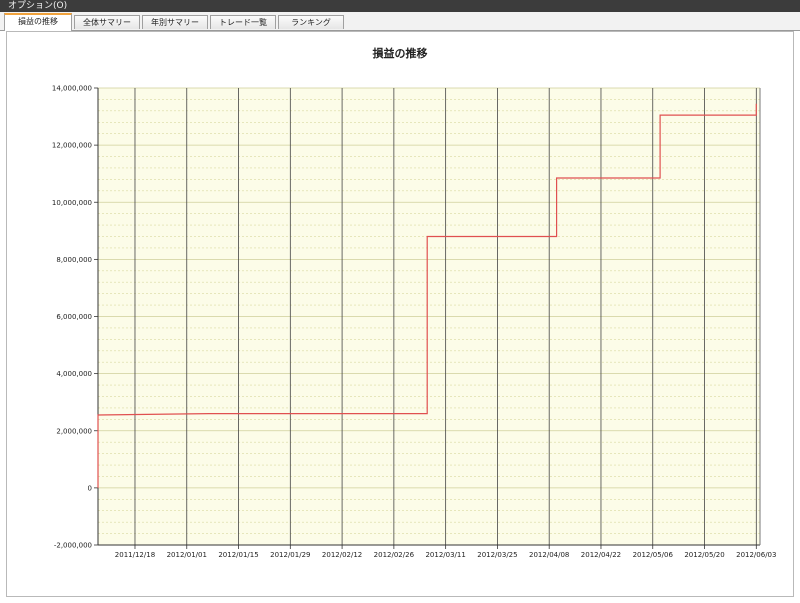  What do you see at coordinates (74, 260) in the screenshot?
I see `y-tick-label: 8,000,000` at bounding box center [74, 260].